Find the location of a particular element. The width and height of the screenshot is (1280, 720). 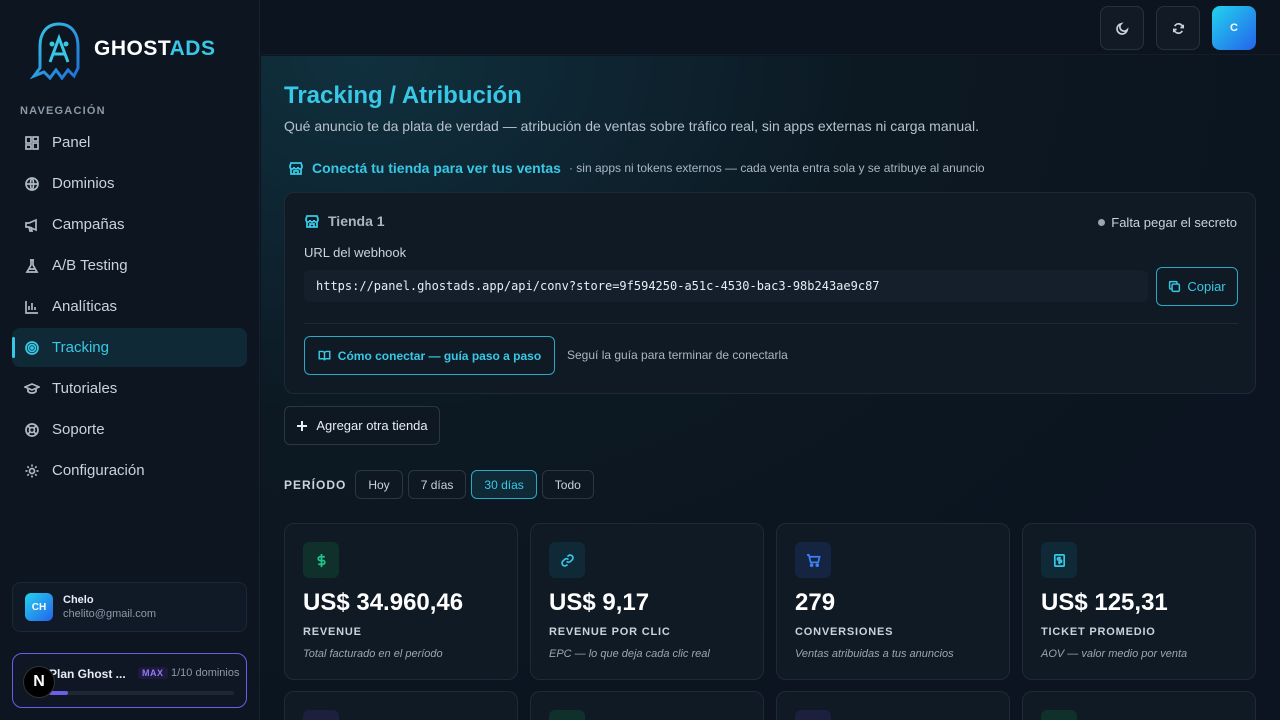

guide-label: Cómo conectar — guía paso a paso is located at coordinates (439, 355).